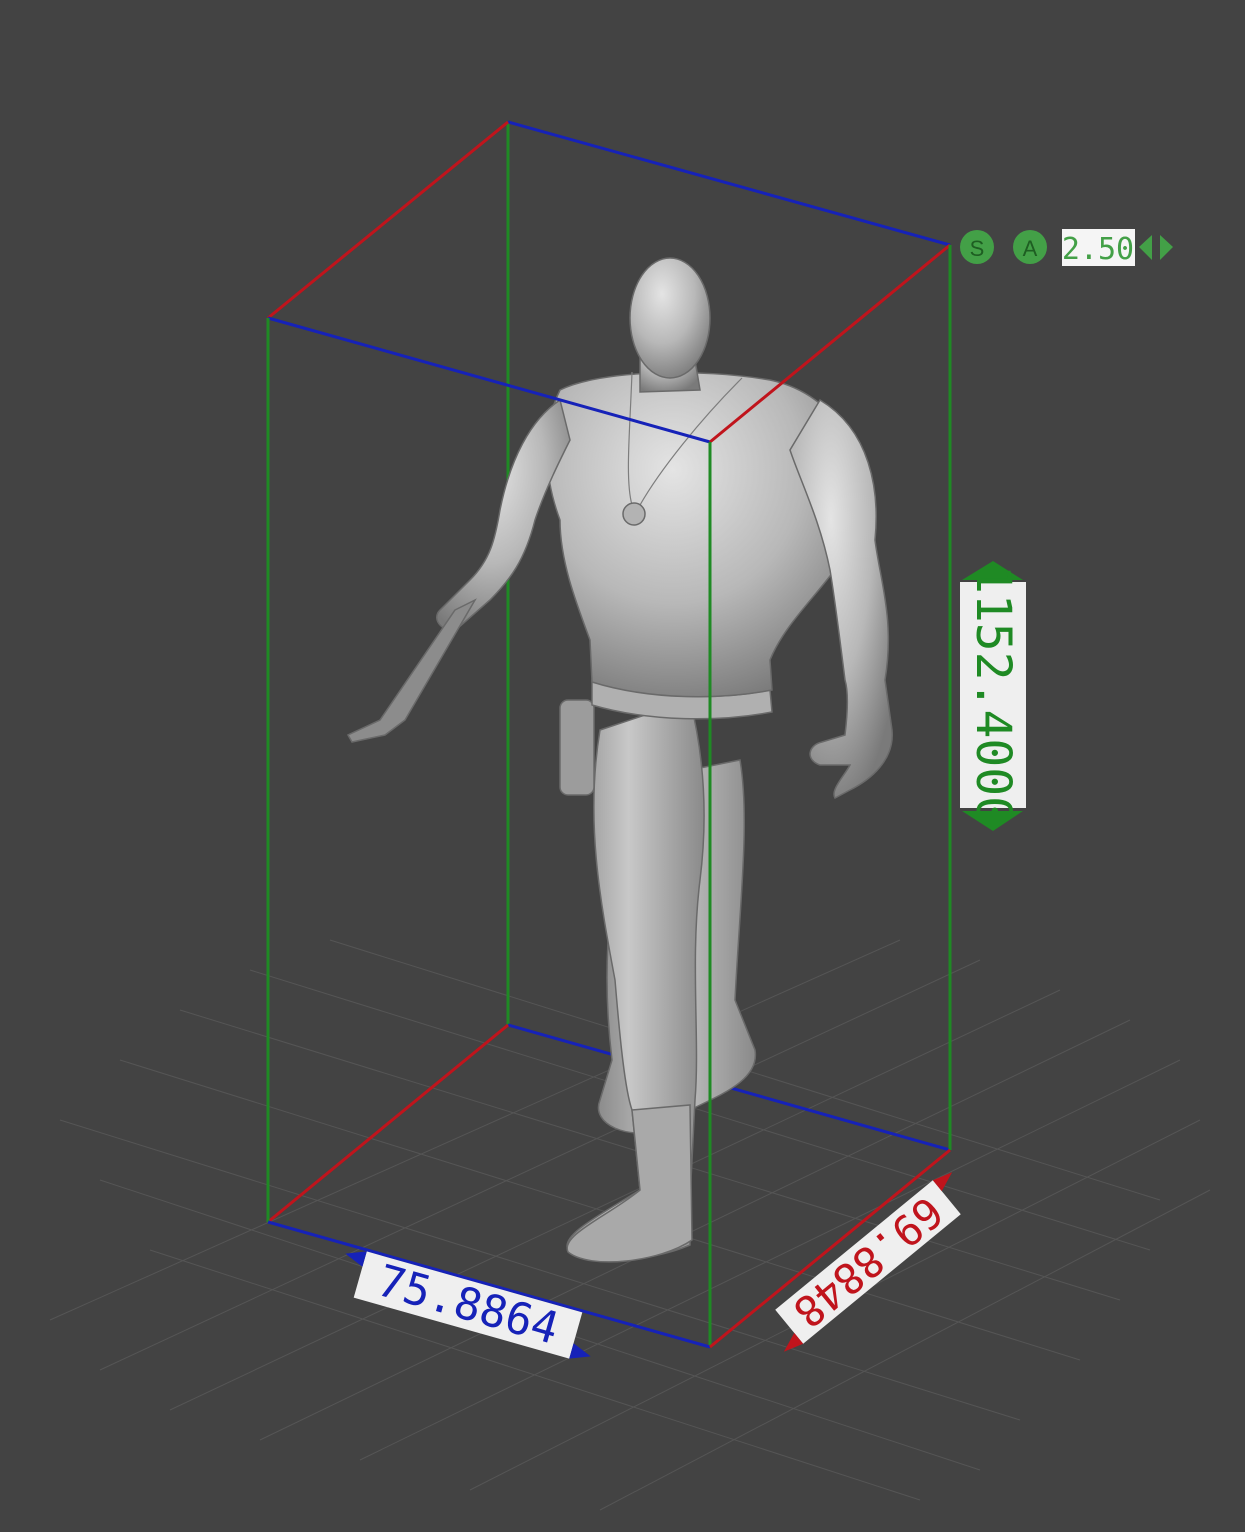  I want to click on width-right-arrow-icon, so click(581, 1353).